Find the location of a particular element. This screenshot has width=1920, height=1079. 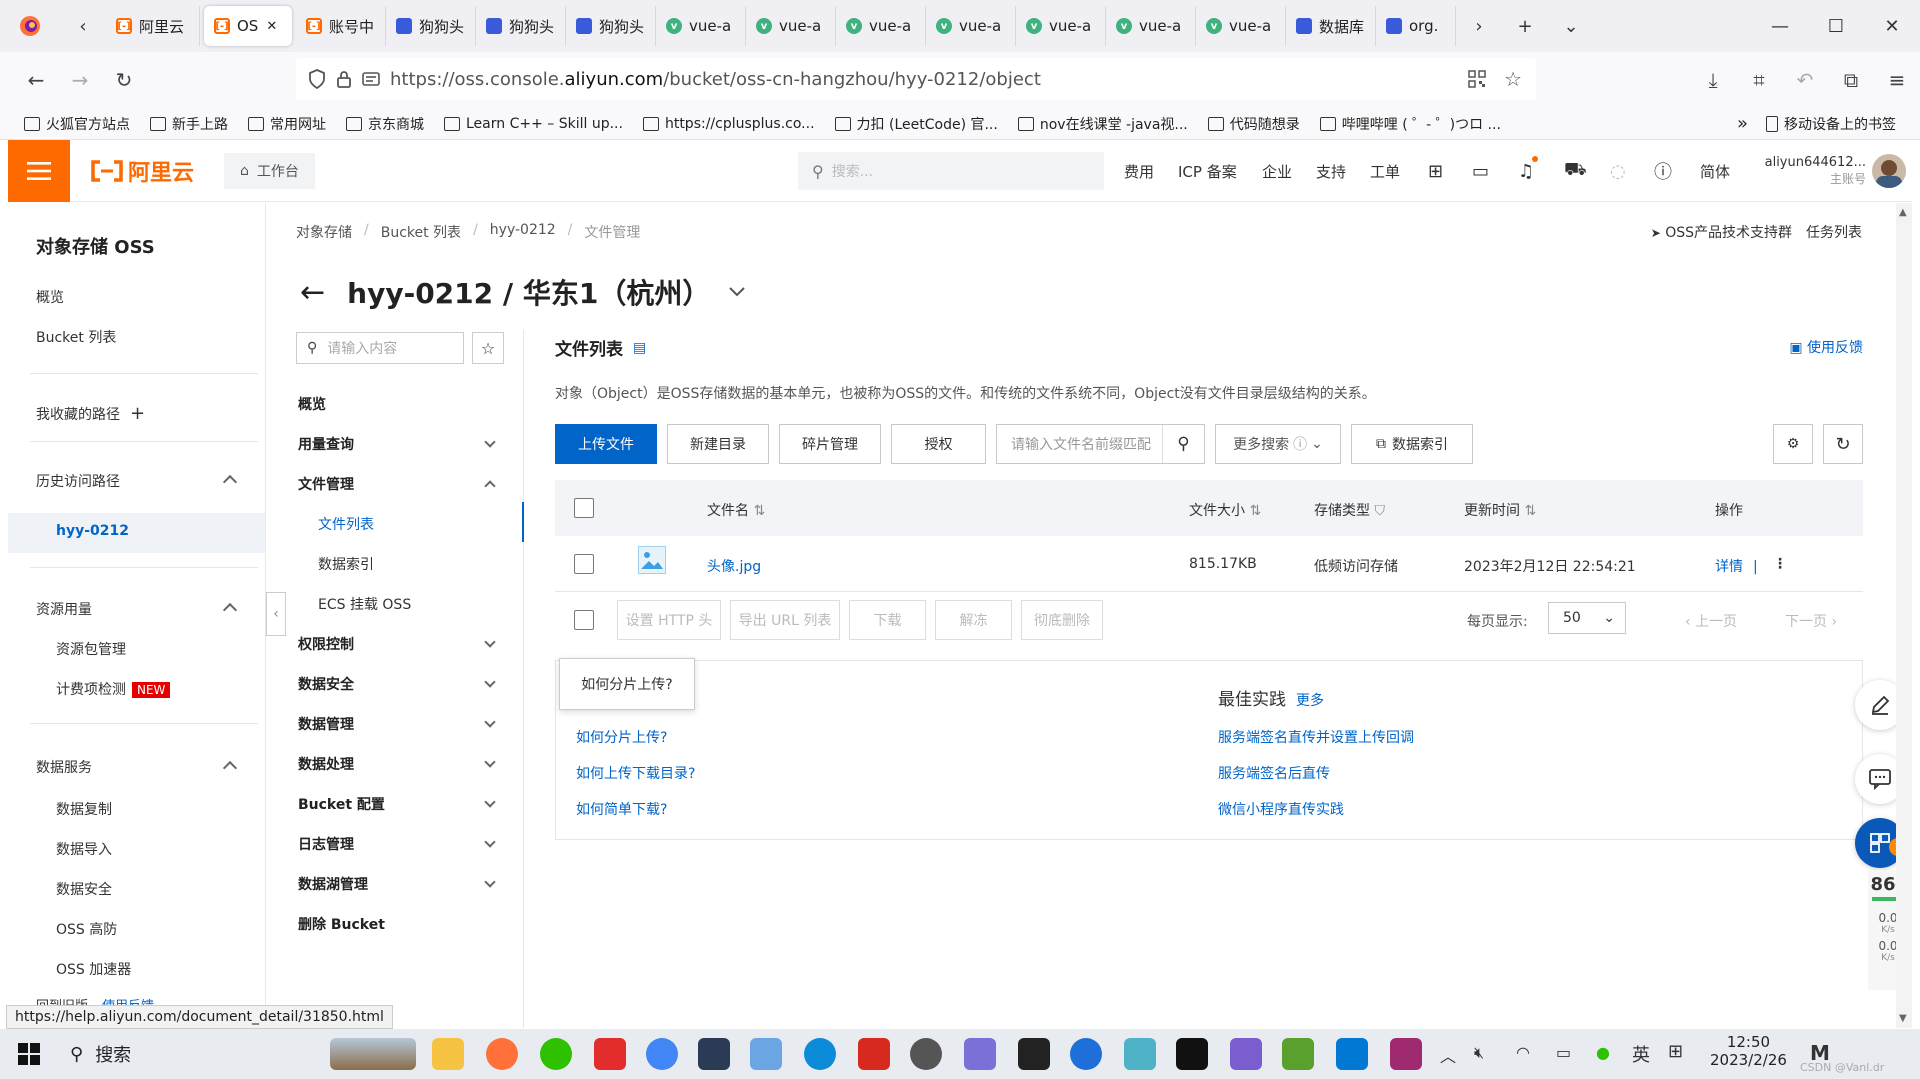

browser-tab: [-] 账号中 is located at coordinates (341, 26).